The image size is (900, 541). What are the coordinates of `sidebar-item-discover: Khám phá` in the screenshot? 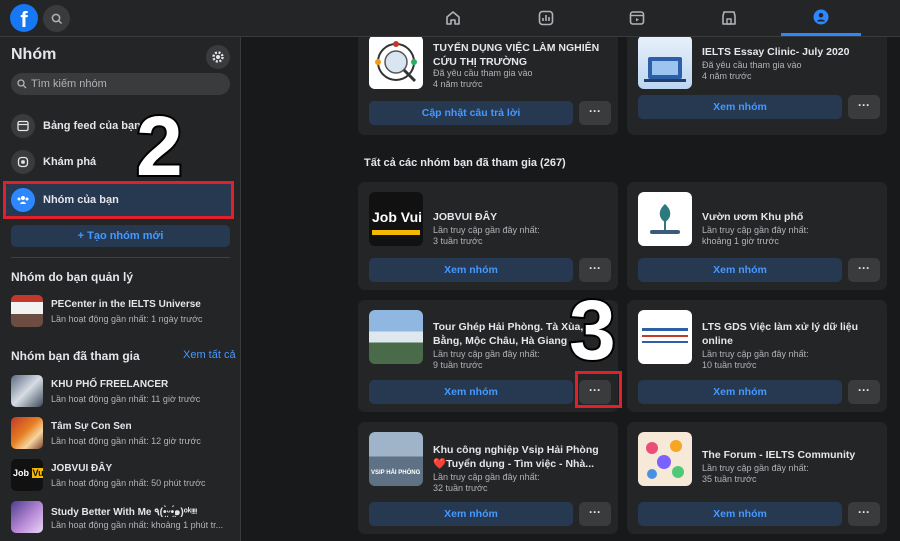 It's located at (119, 162).